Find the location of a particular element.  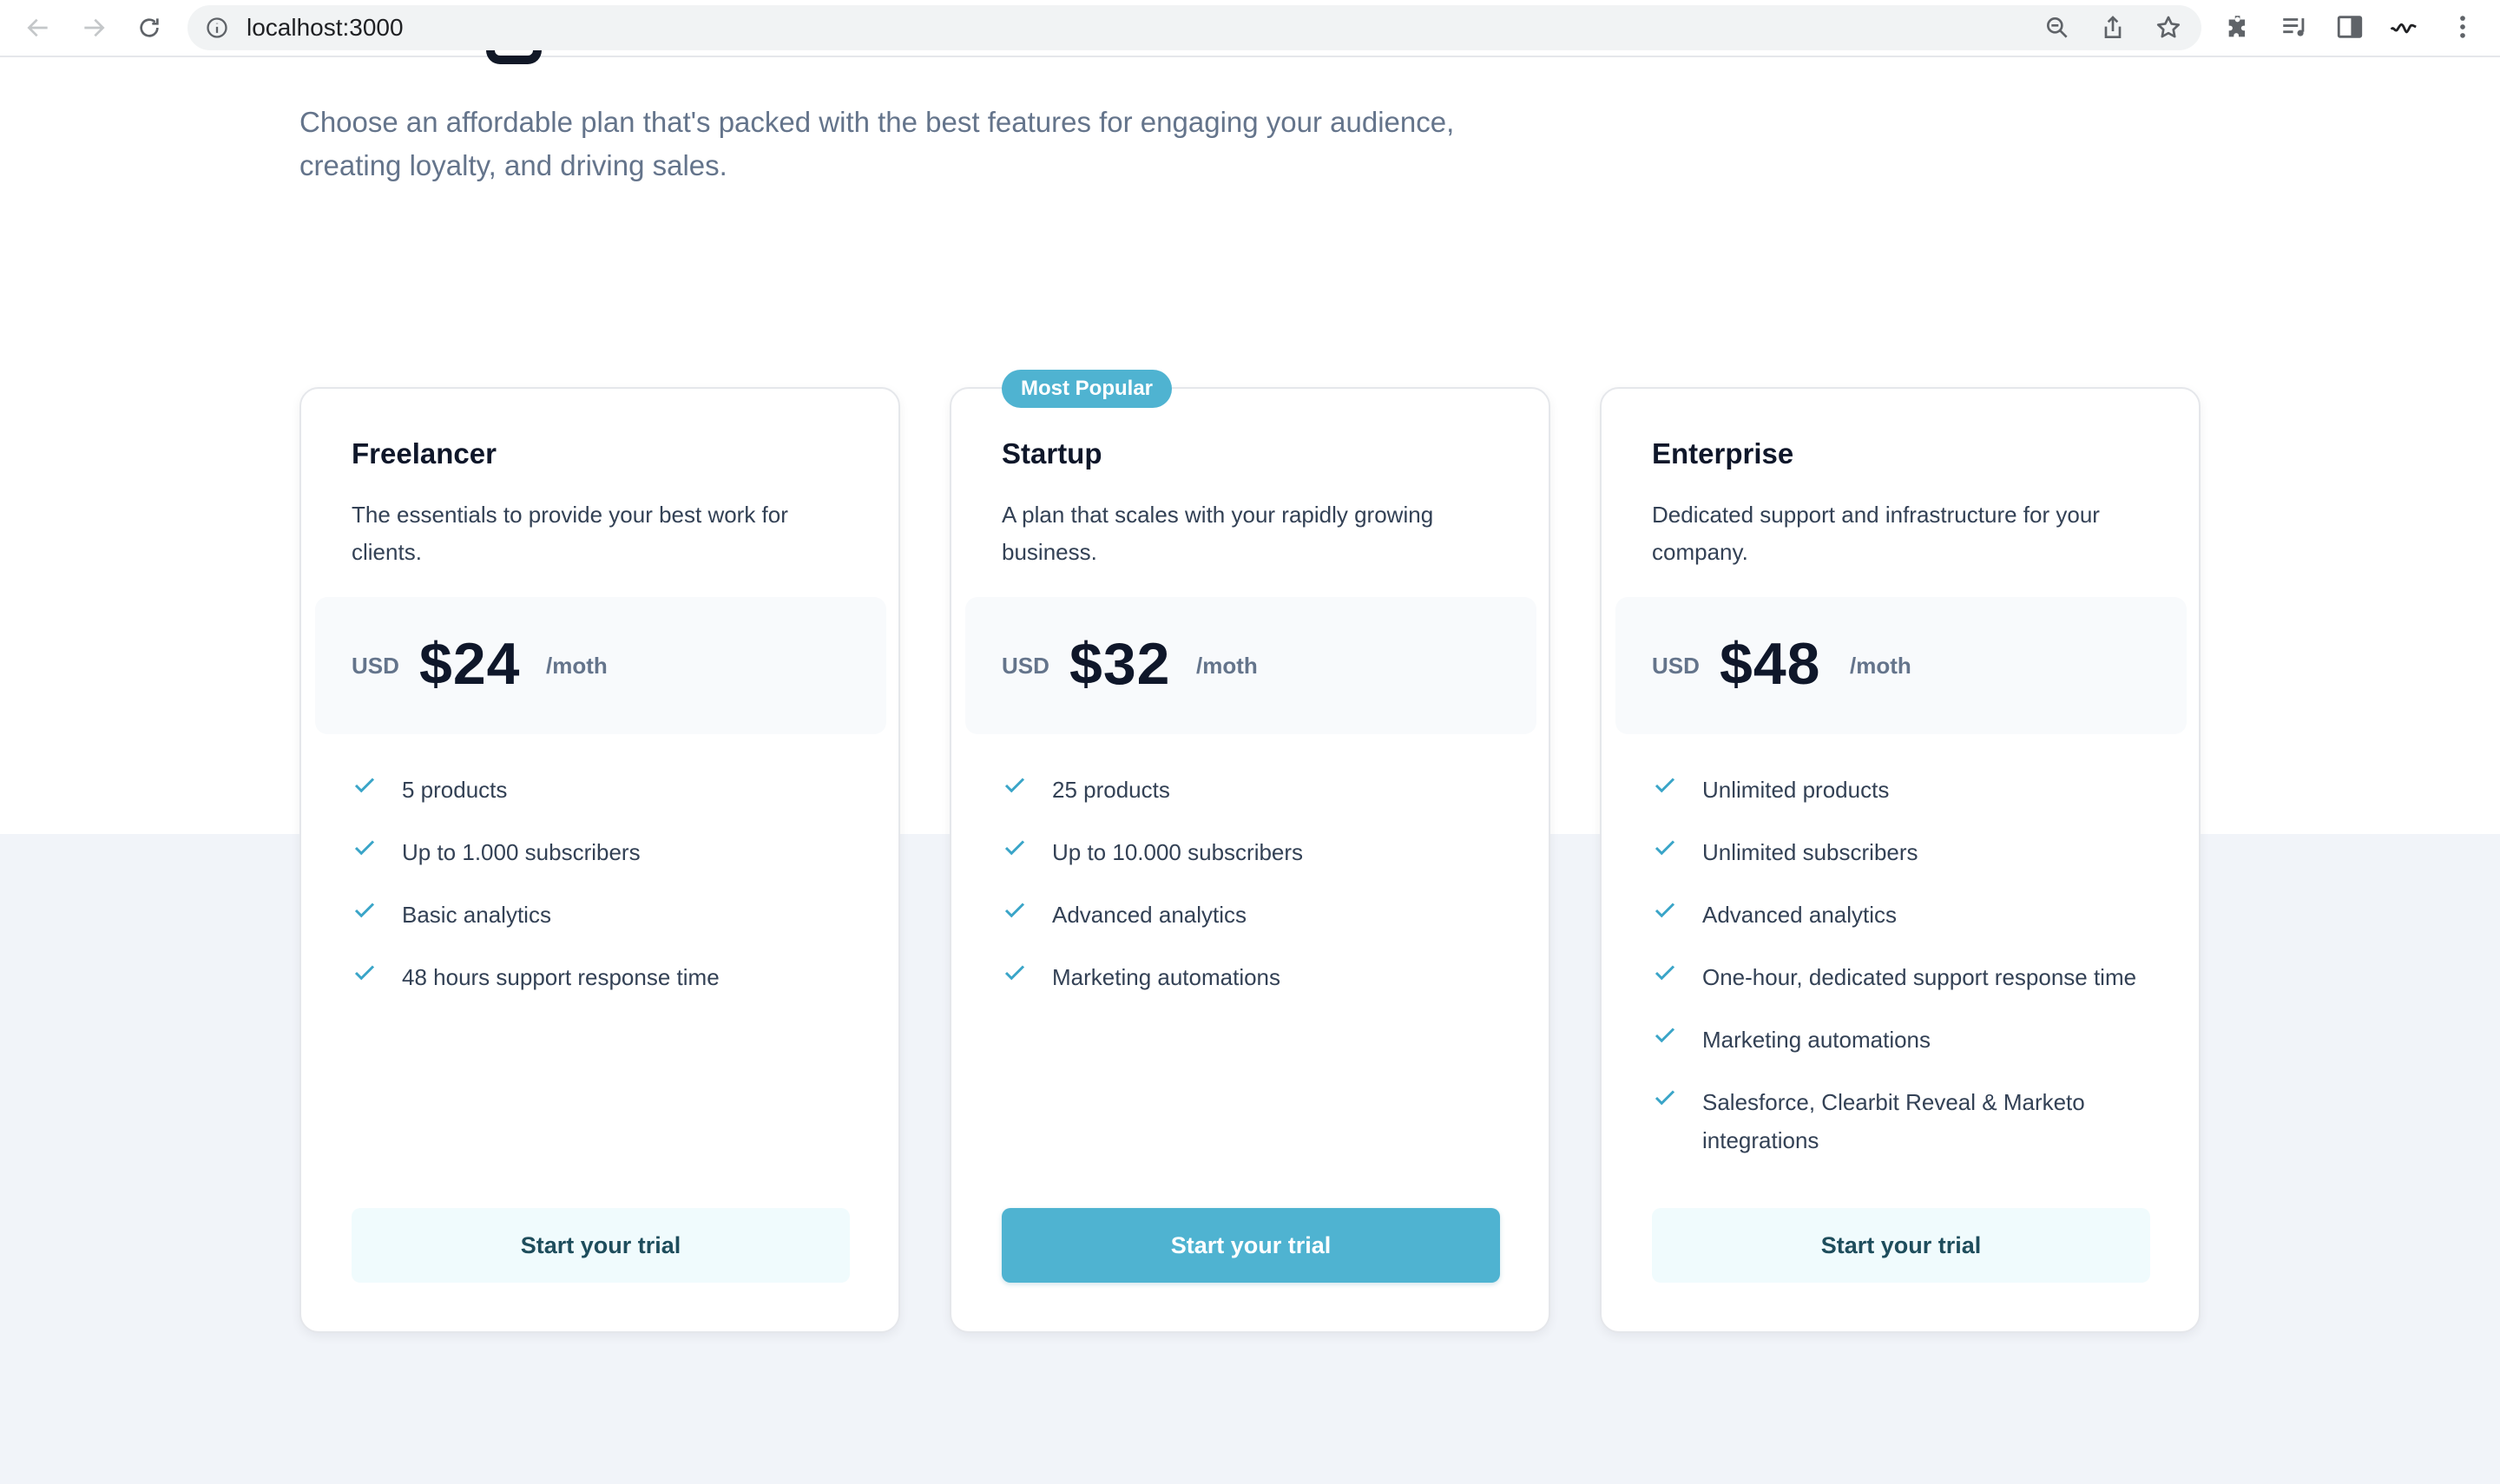

feature-text: 5 products is located at coordinates (455, 790).